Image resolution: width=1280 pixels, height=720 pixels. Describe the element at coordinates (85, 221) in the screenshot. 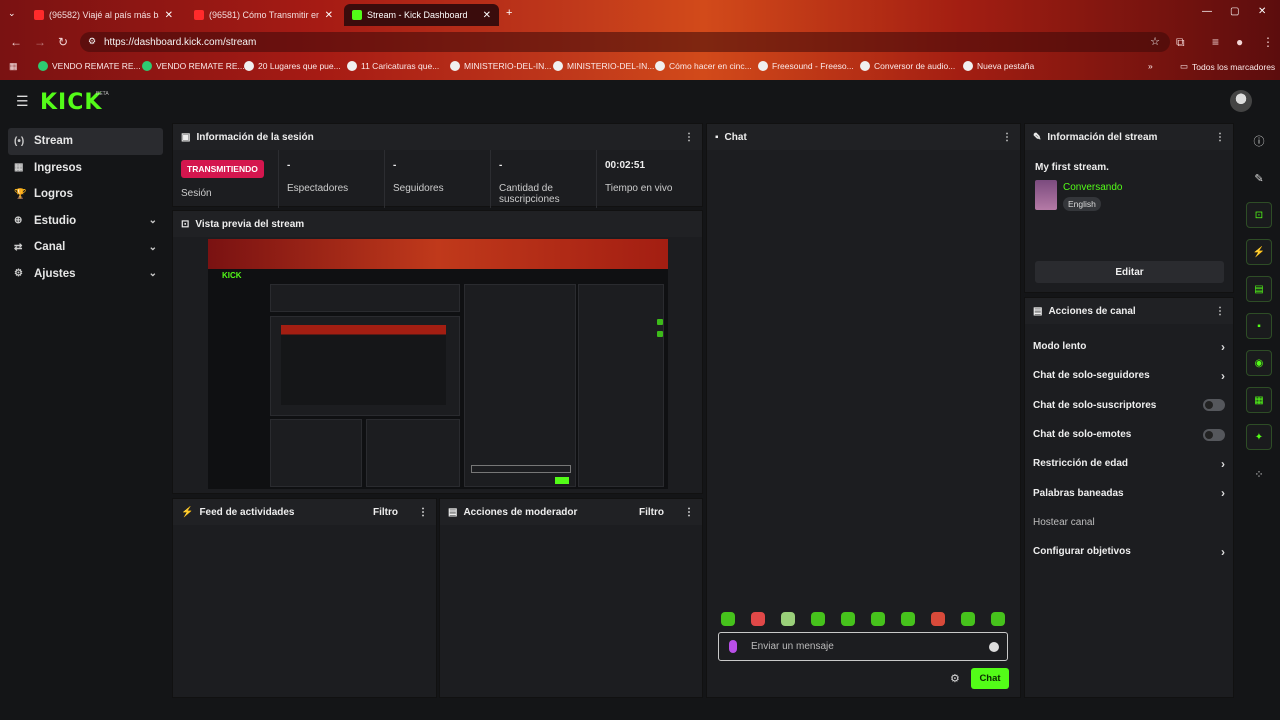

I see `sidebar-item-estudio: ⊕ Estudio ⌄` at that location.